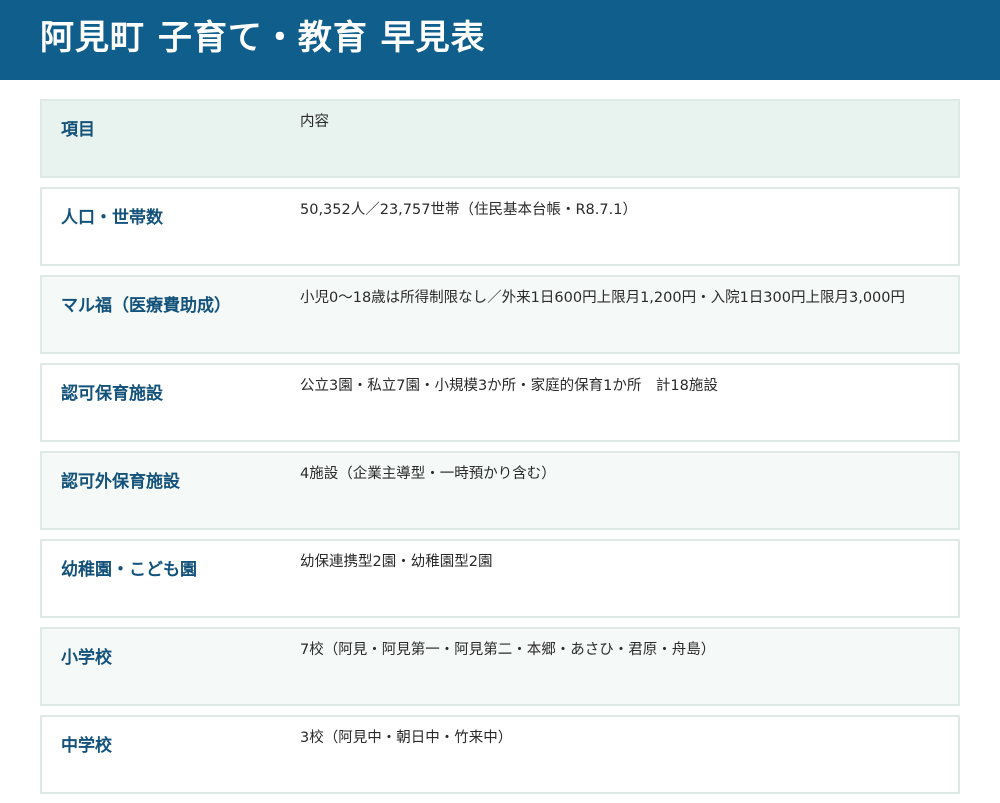 This screenshot has height=803, width=1000. I want to click on row-value: 3校（阿見中・朝日中・竹来中）, so click(406, 738).